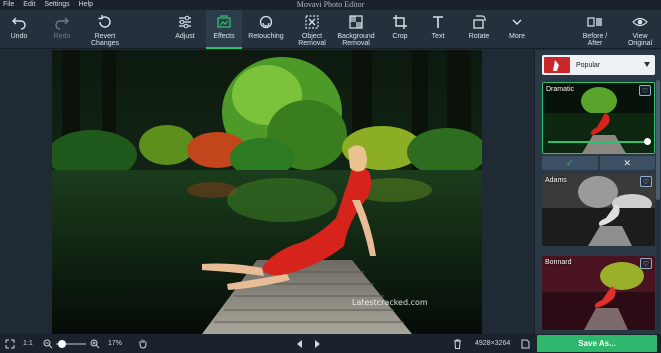 The width and height of the screenshot is (661, 353). What do you see at coordinates (185, 22) in the screenshot?
I see `sliders-icon` at bounding box center [185, 22].